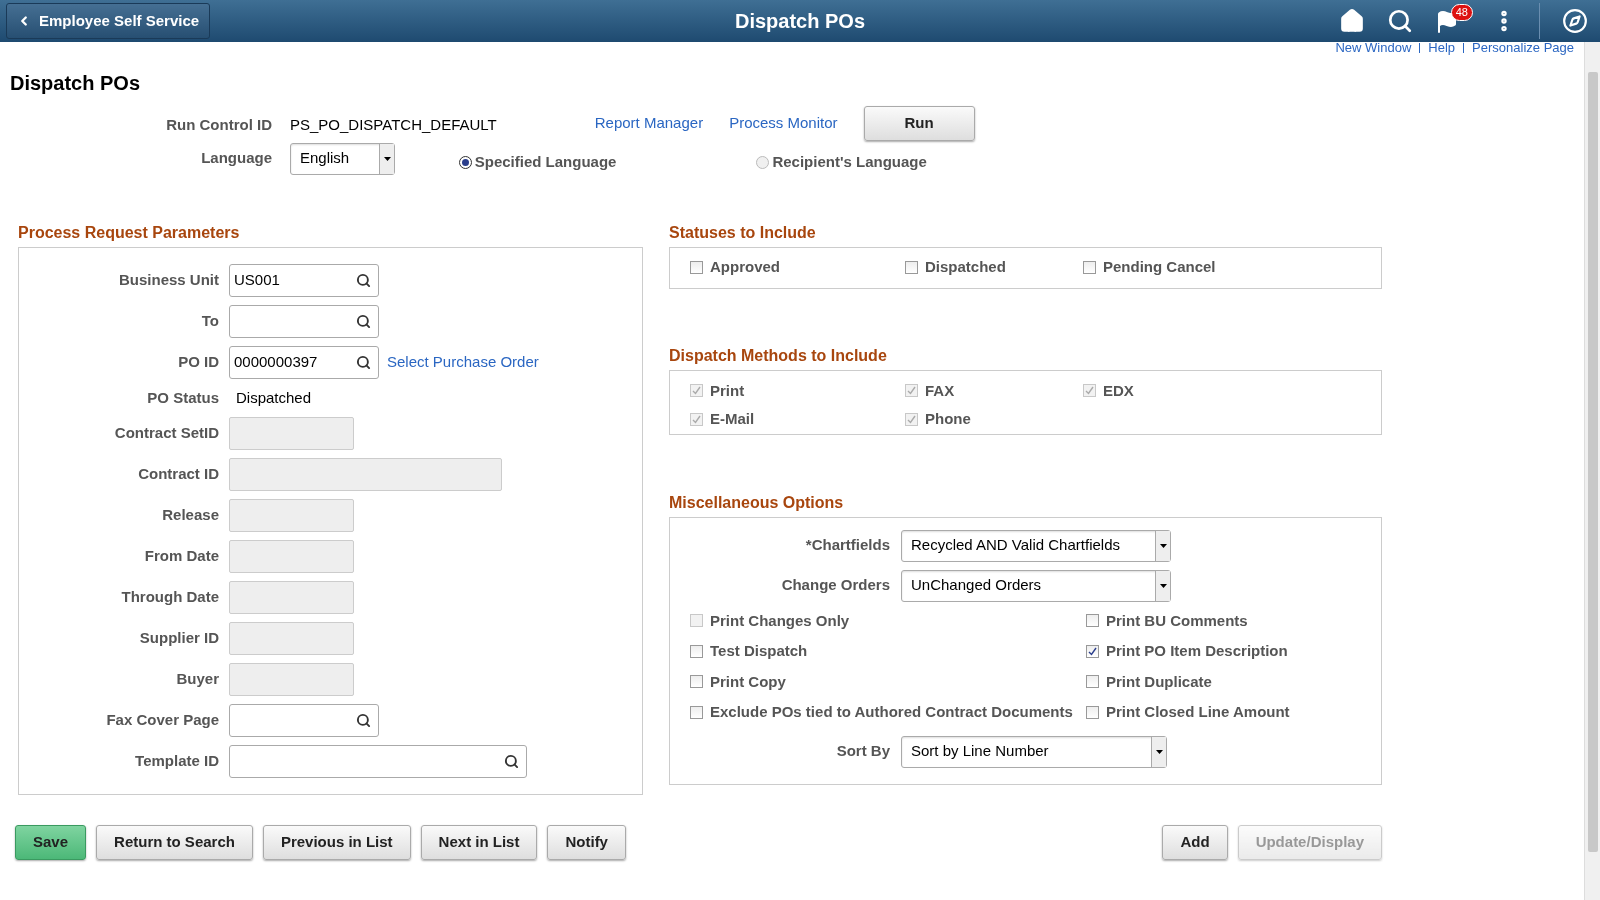  I want to click on dropdown-value: Recycled AND Valid Chartfields, so click(1015, 545).